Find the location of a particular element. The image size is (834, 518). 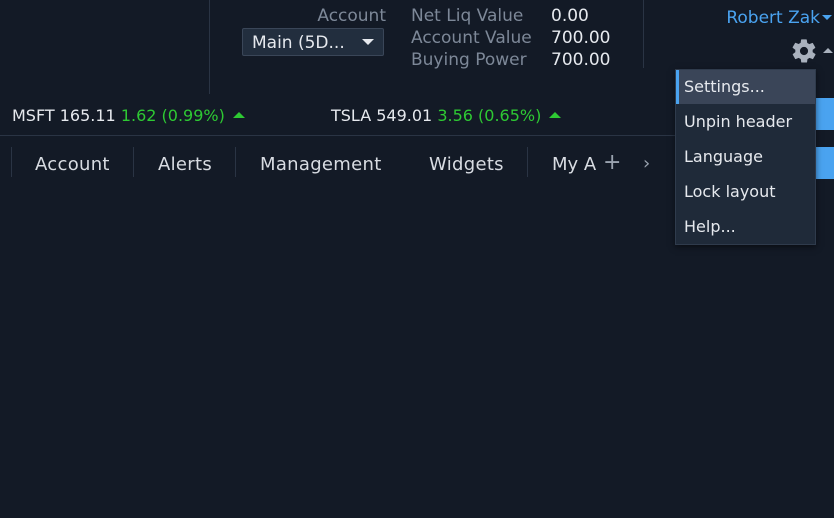

metric-label-net-liq: Net Liq Value is located at coordinates (467, 16).